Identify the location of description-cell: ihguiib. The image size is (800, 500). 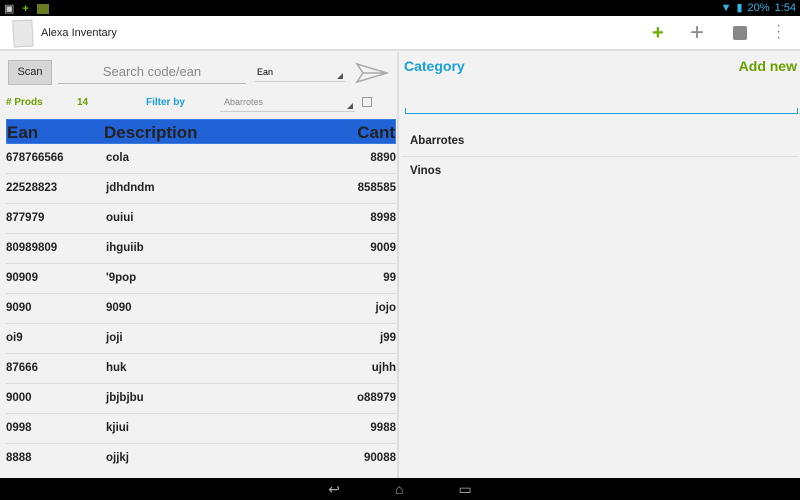
(125, 248).